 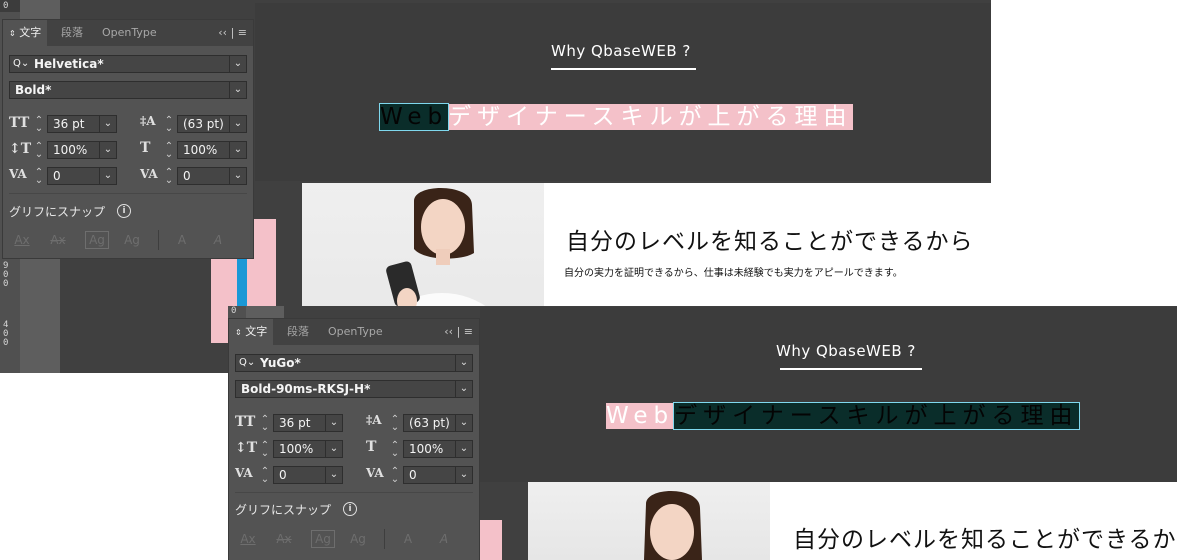 I want to click on font-family-value: Helvetica*, so click(x=69, y=64).